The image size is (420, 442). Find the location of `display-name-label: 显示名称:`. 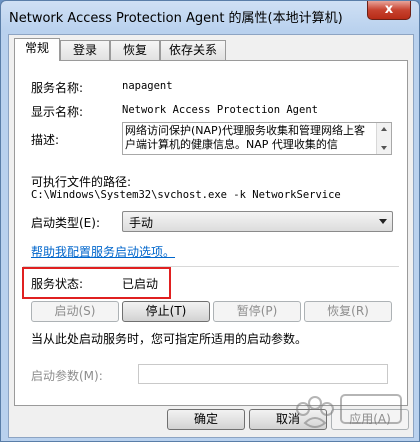

display-name-label: 显示名称: is located at coordinates (57, 112).